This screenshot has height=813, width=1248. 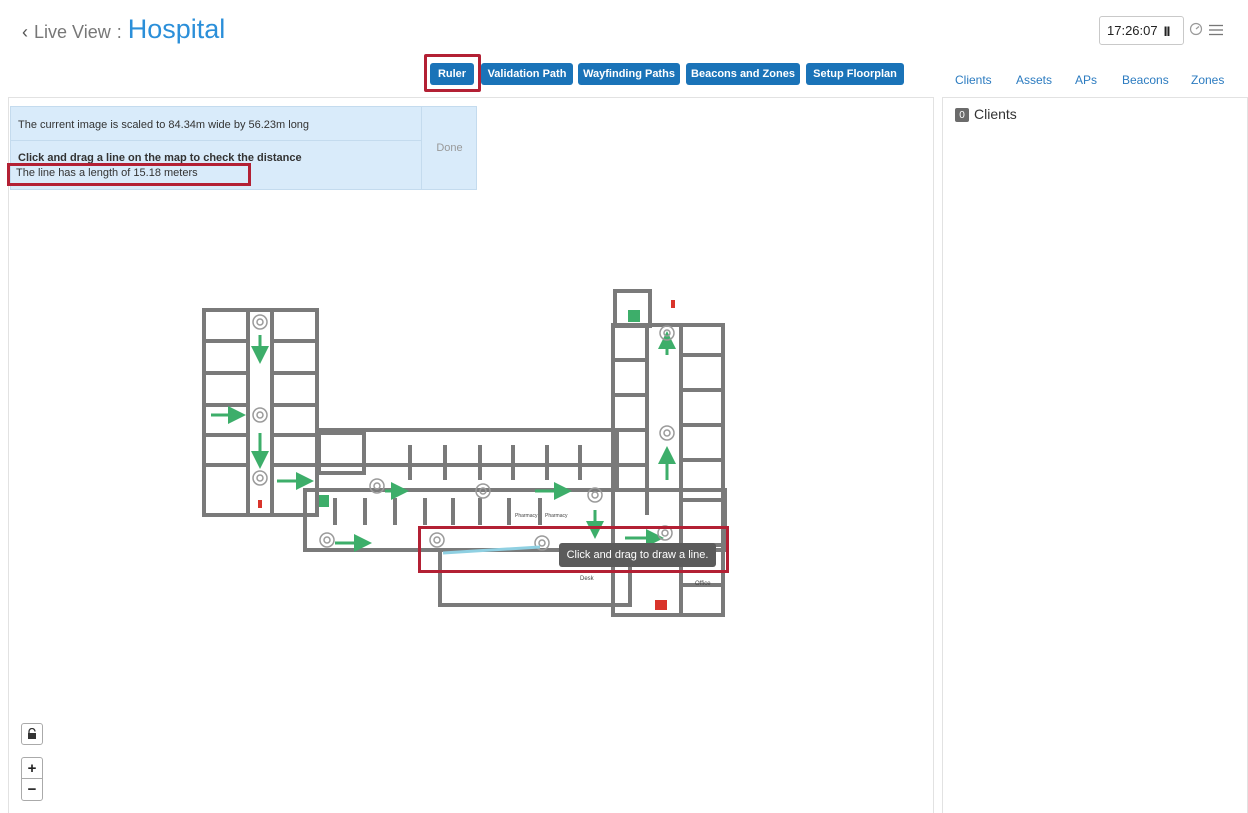 I want to click on wayfinding-arrows, so click(x=443, y=441).